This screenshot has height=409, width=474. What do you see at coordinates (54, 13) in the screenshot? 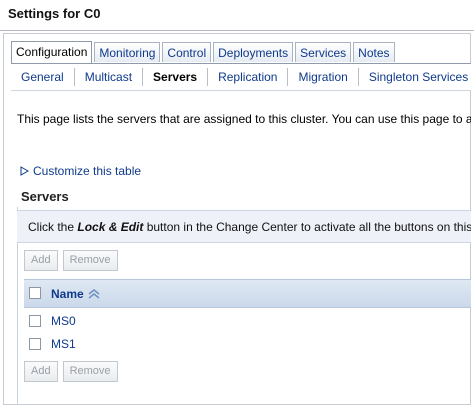
I see `page-title: Settings for C0` at bounding box center [54, 13].